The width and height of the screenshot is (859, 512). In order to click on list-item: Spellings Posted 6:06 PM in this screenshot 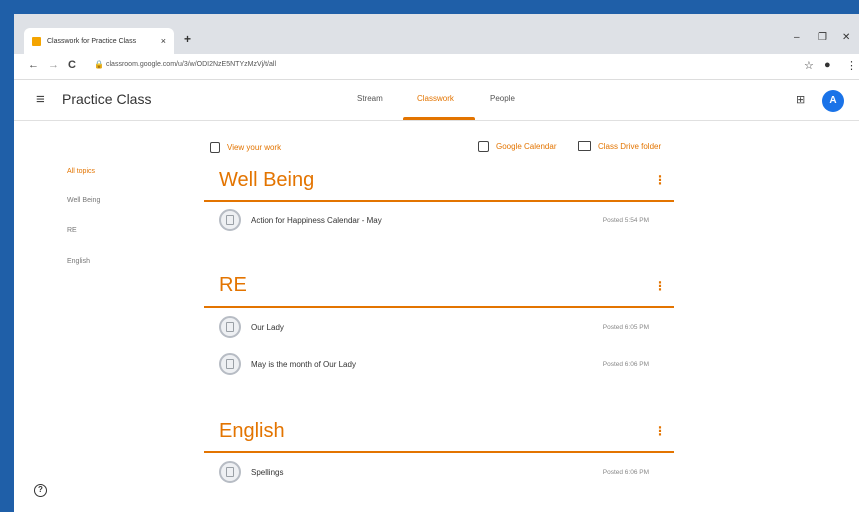, I will do `click(434, 472)`.